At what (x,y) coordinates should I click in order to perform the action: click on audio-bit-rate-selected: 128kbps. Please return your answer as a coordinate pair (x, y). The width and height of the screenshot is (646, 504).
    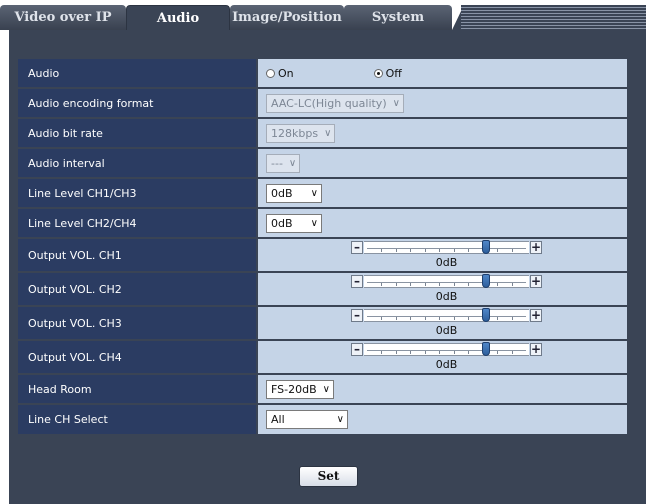
    Looking at the image, I should click on (295, 133).